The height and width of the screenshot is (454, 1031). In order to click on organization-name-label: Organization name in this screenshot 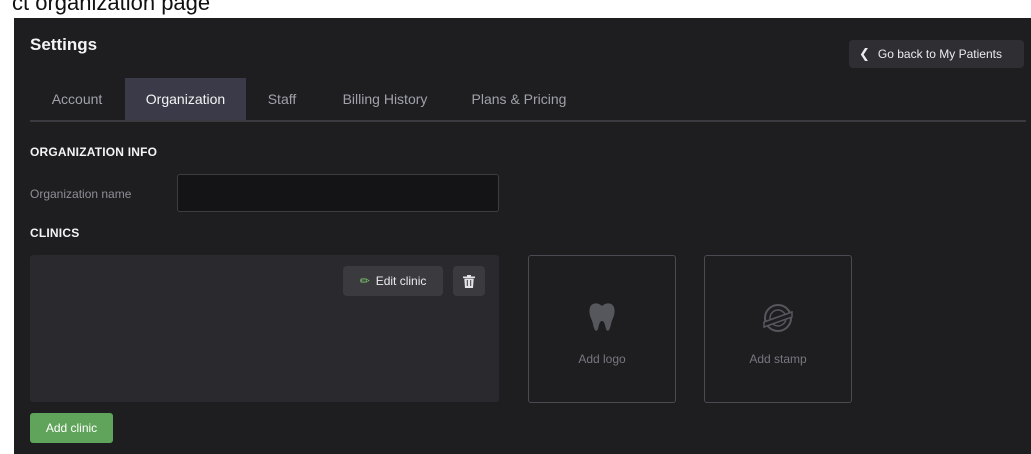, I will do `click(81, 194)`.